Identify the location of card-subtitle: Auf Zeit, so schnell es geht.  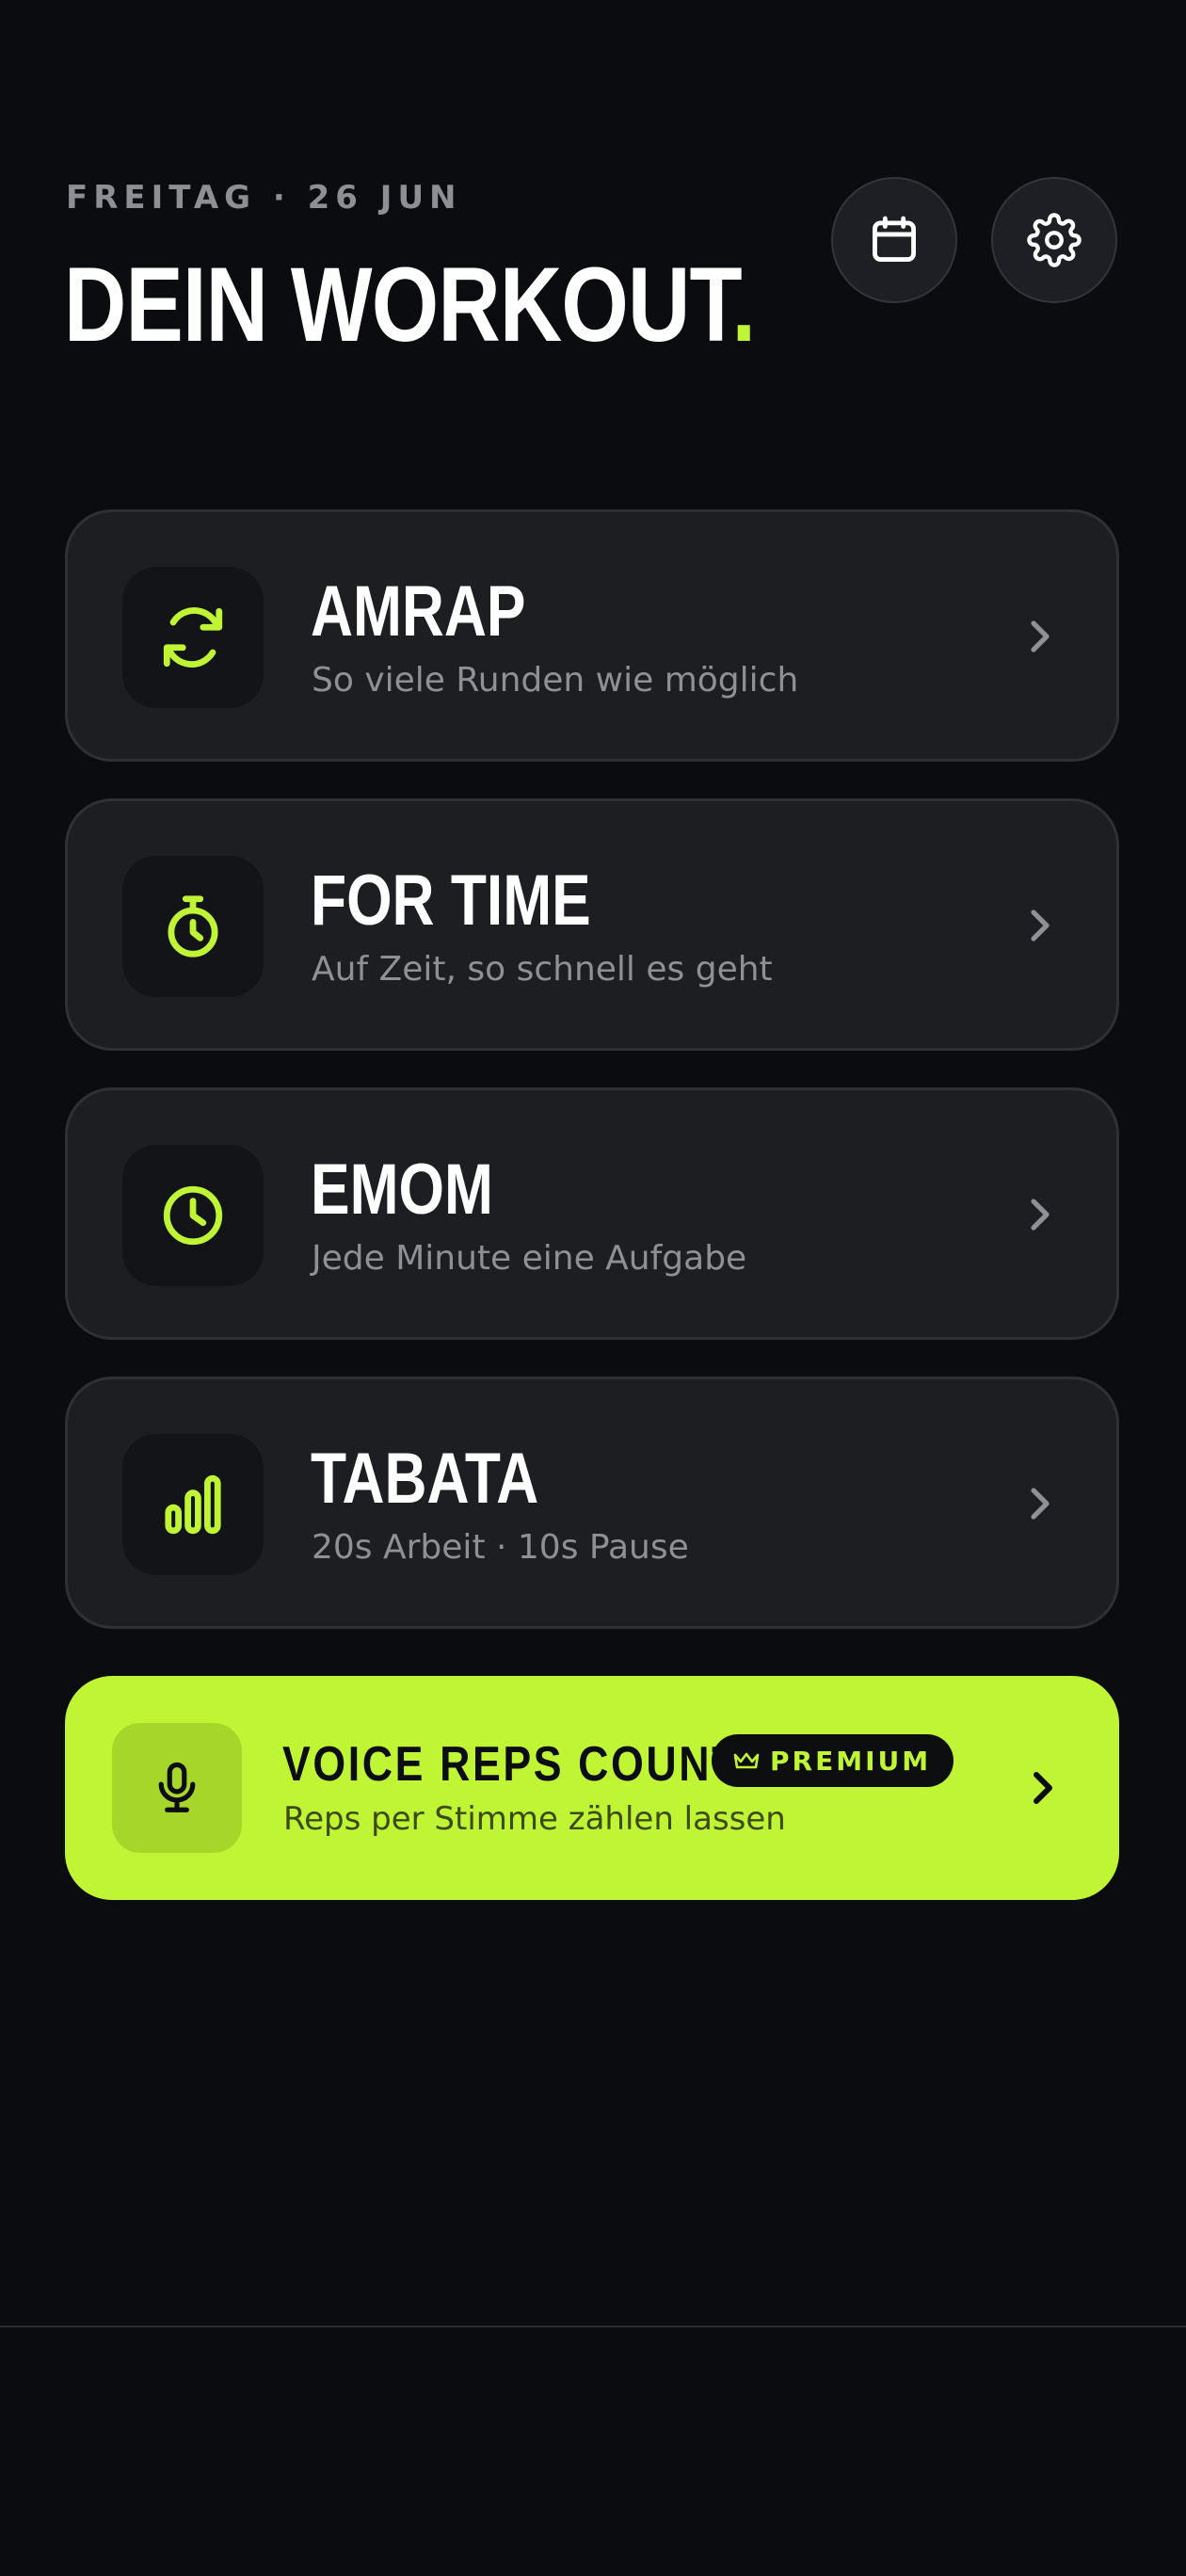
(542, 969).